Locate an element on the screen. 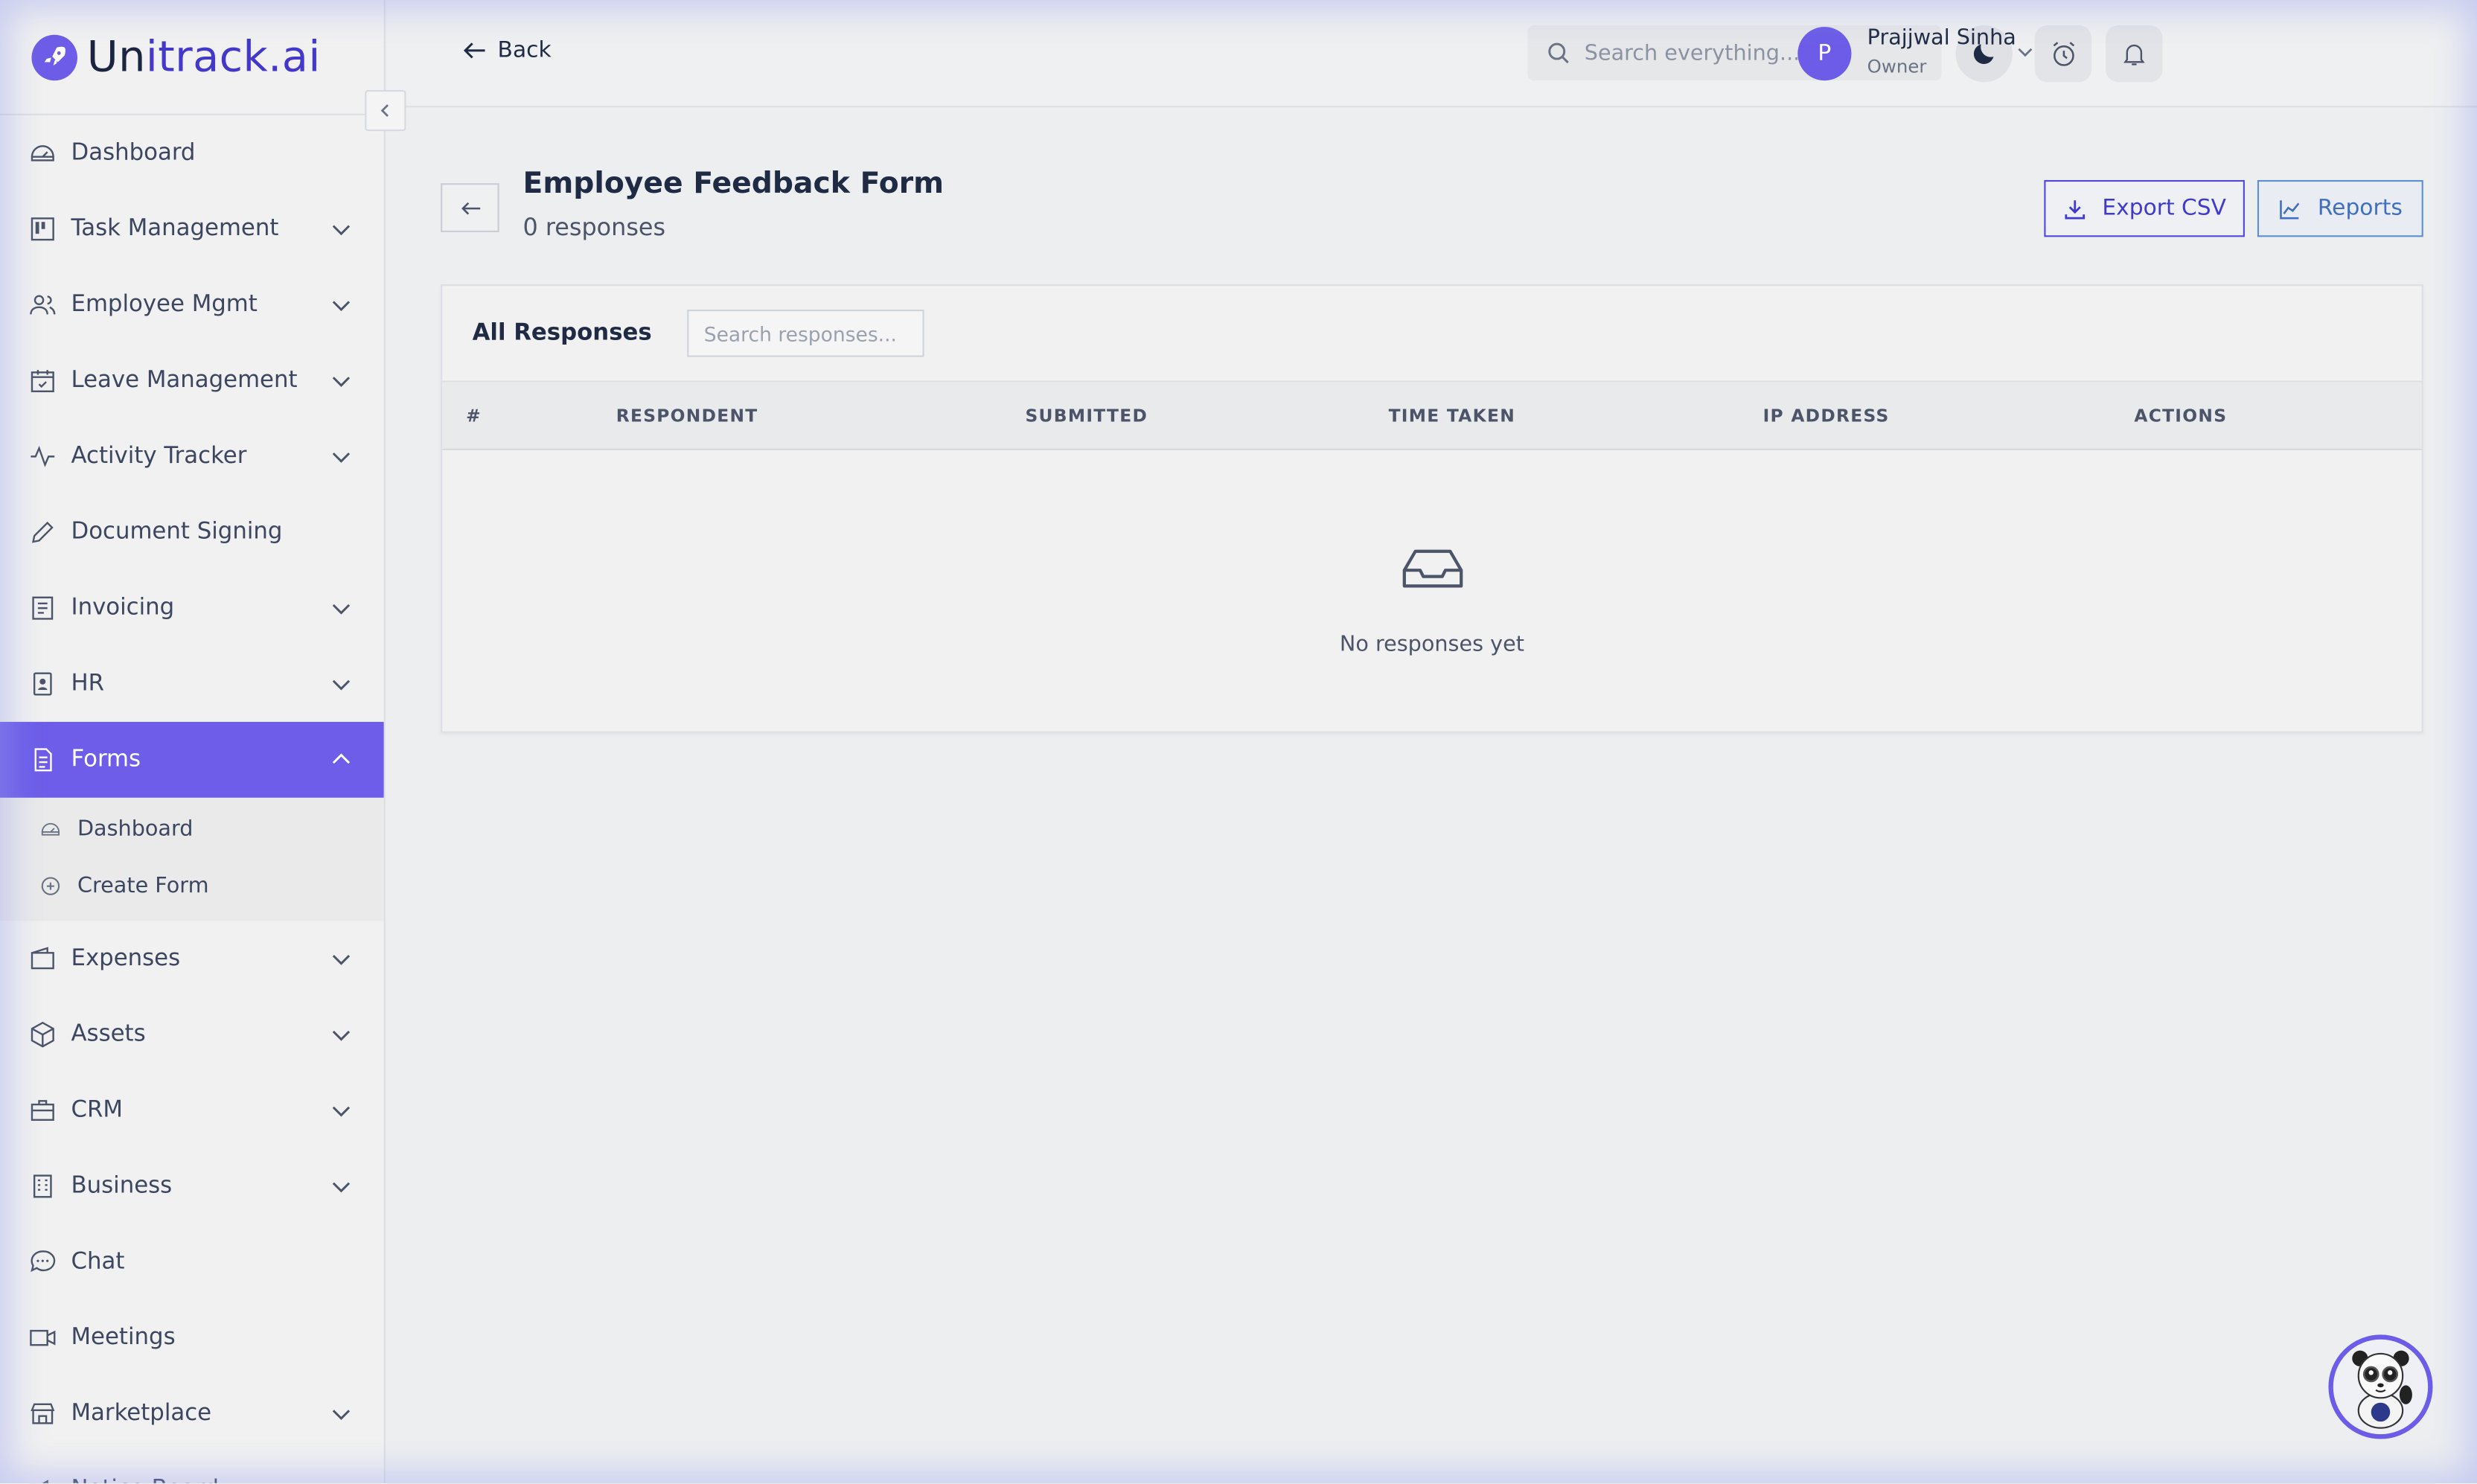 The height and width of the screenshot is (1484, 2477). page-title: Employee Feedback Form is located at coordinates (734, 184).